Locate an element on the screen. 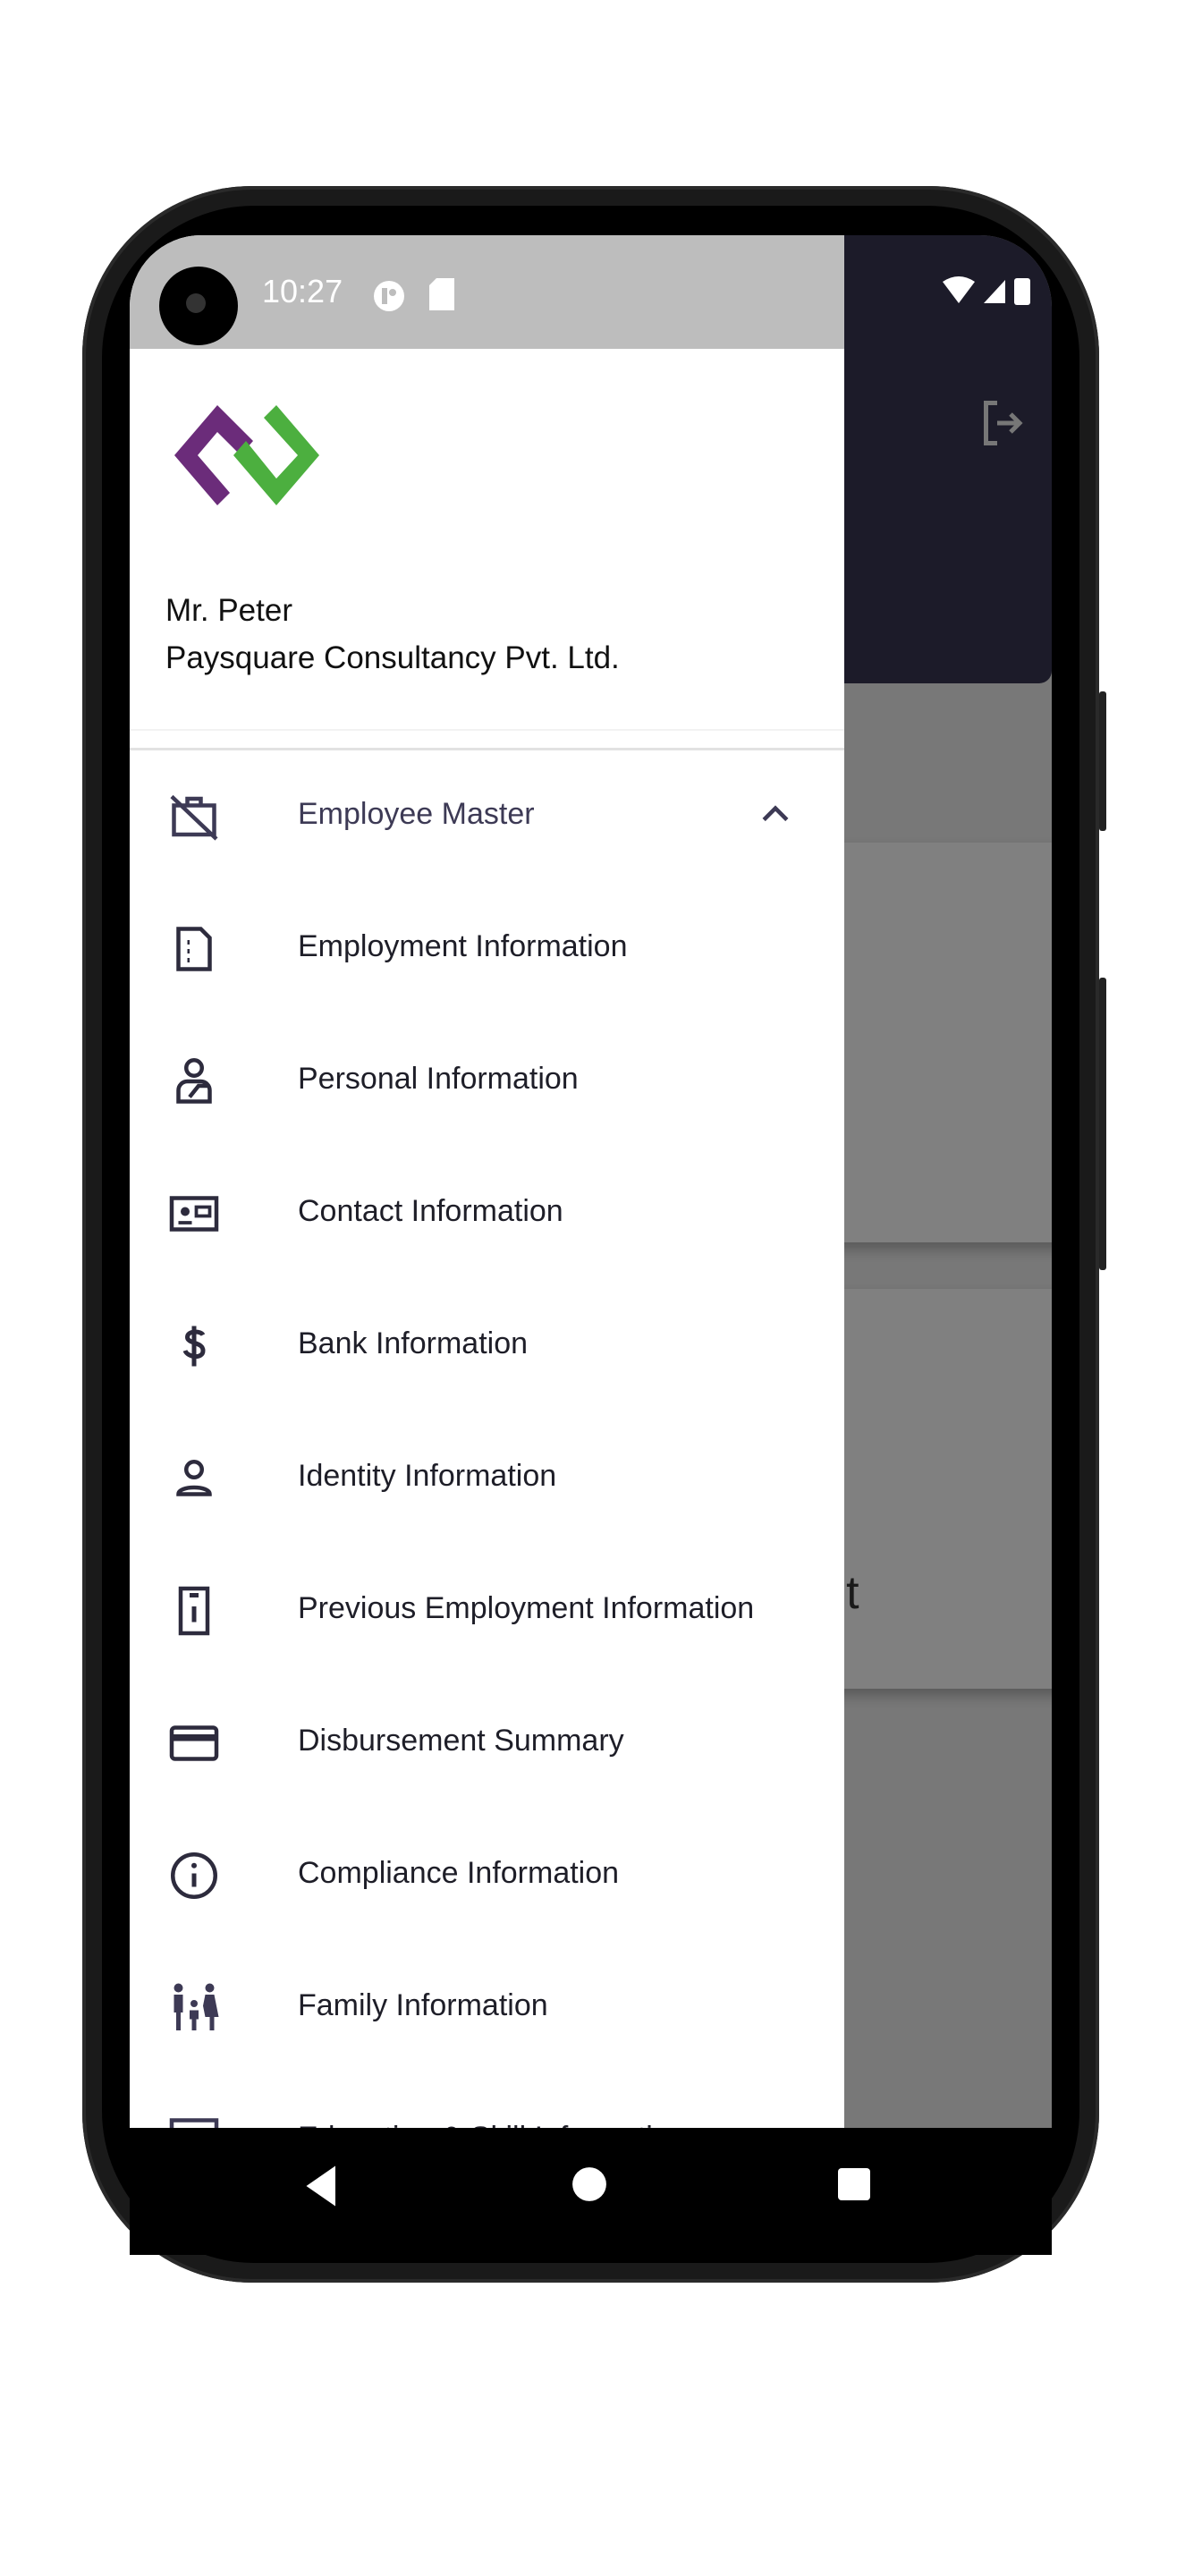  status-time: 10:27 is located at coordinates (302, 291).